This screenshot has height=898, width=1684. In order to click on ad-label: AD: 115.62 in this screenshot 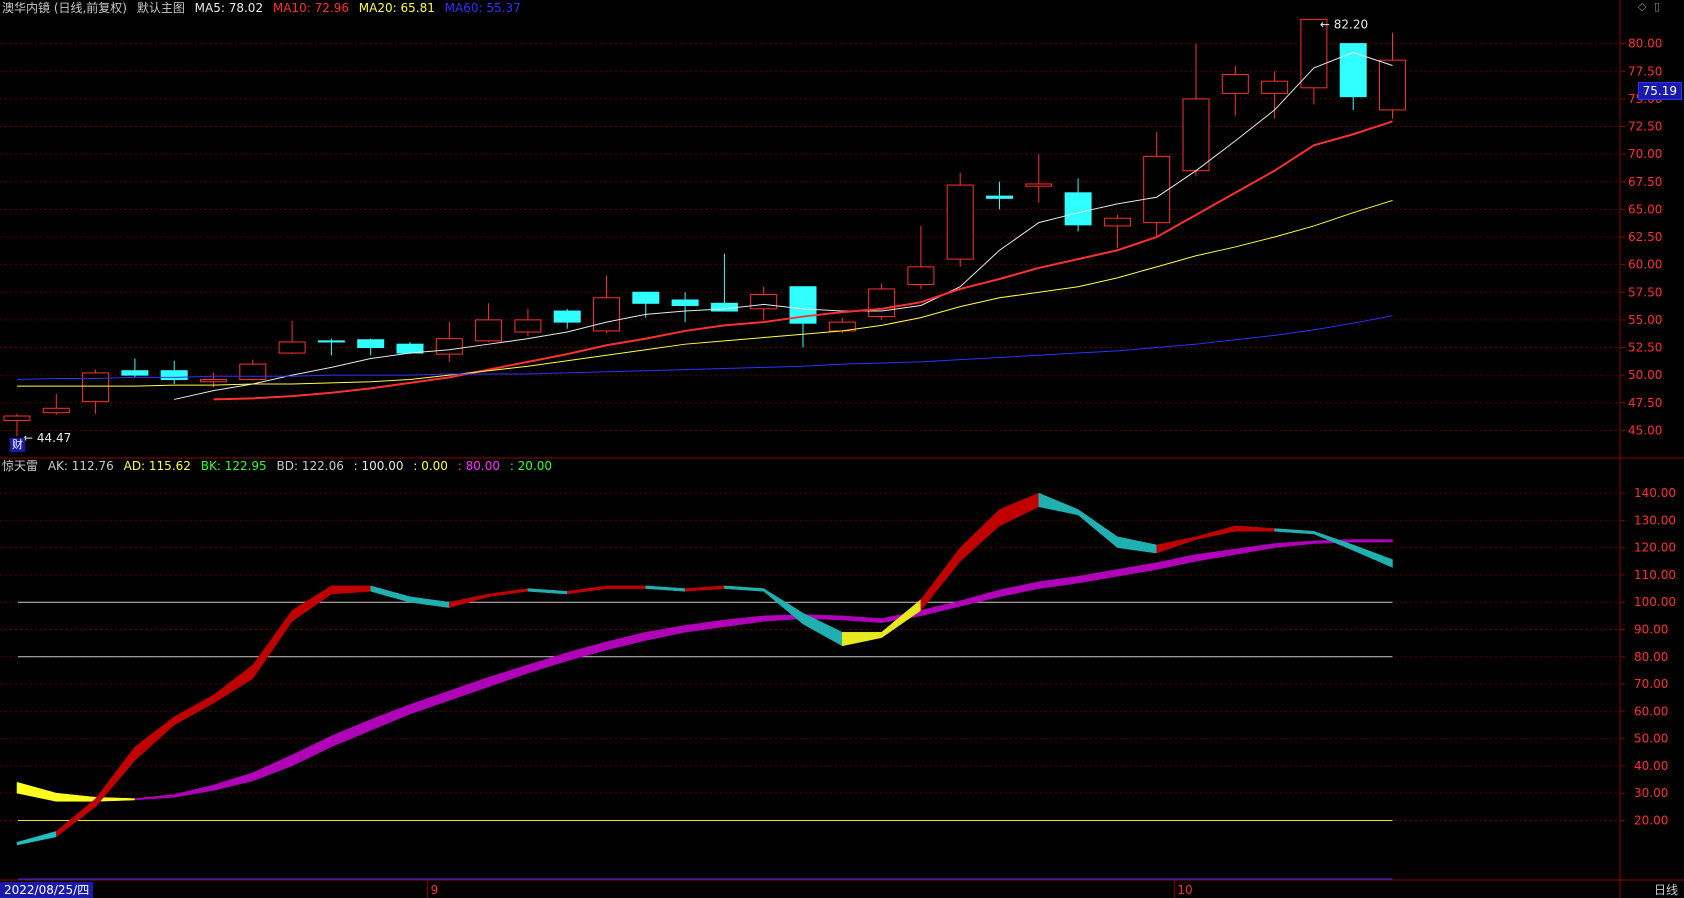, I will do `click(157, 466)`.